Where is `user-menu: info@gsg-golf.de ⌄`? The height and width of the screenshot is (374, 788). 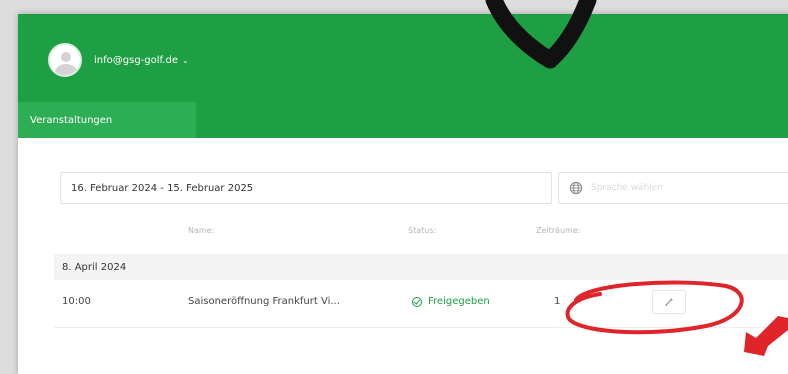
user-menu: info@gsg-golf.de ⌄ is located at coordinates (118, 60).